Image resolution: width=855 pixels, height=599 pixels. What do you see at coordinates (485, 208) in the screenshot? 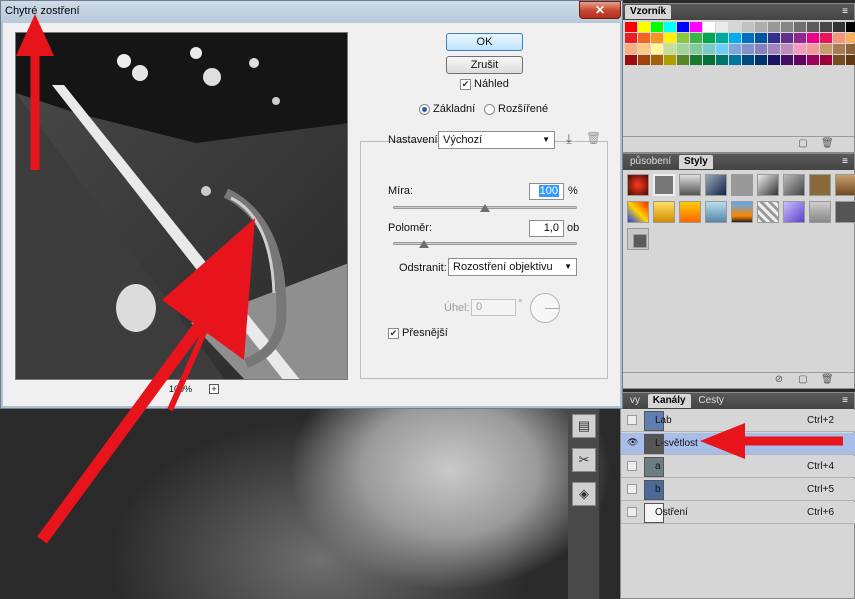
I see `amount-slider-thumb` at bounding box center [485, 208].